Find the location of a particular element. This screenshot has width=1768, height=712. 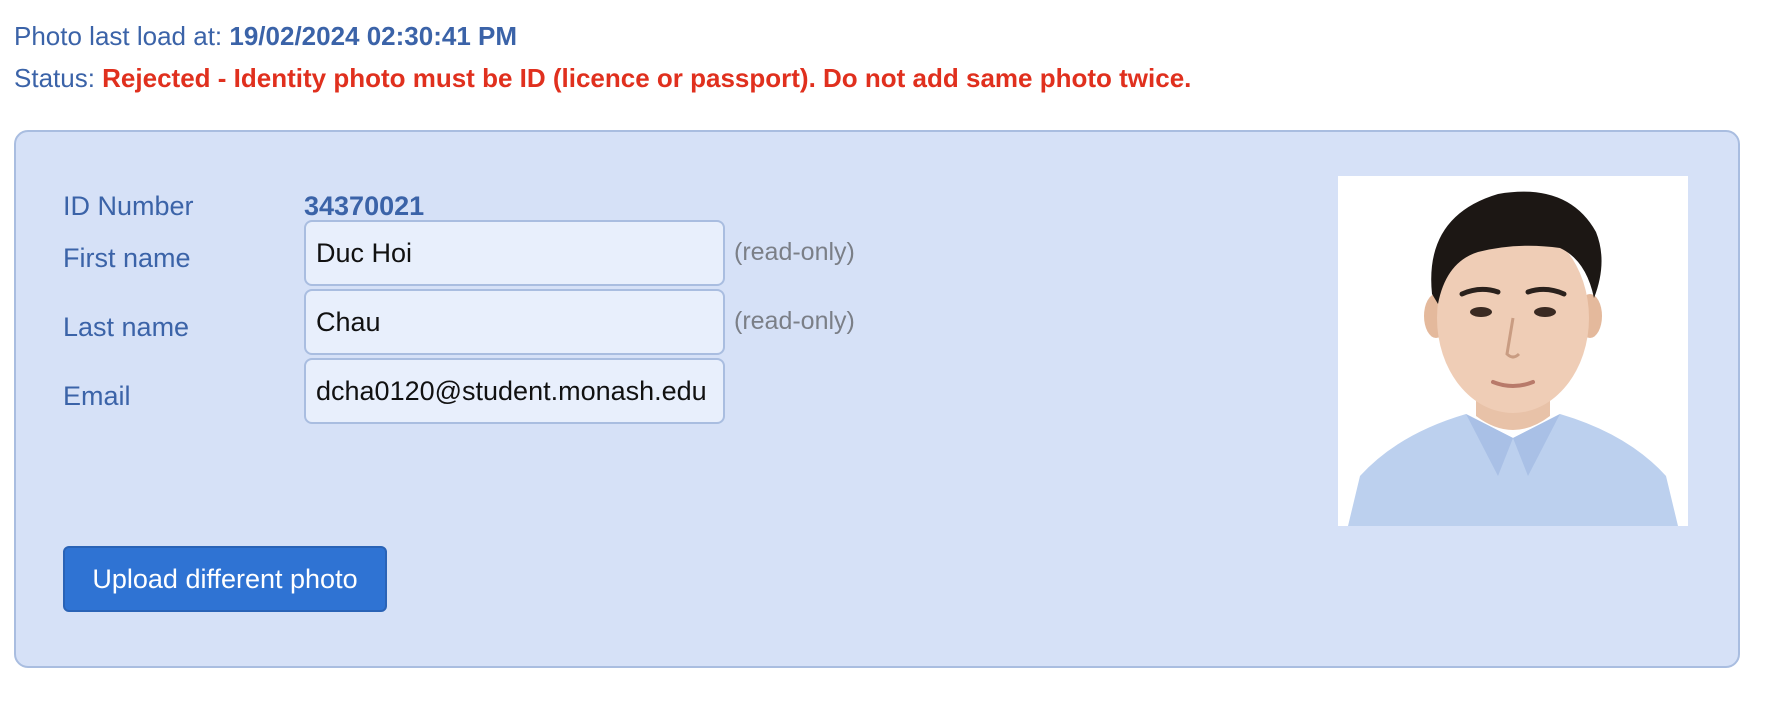

id-number-value: 34370021 is located at coordinates (364, 206).